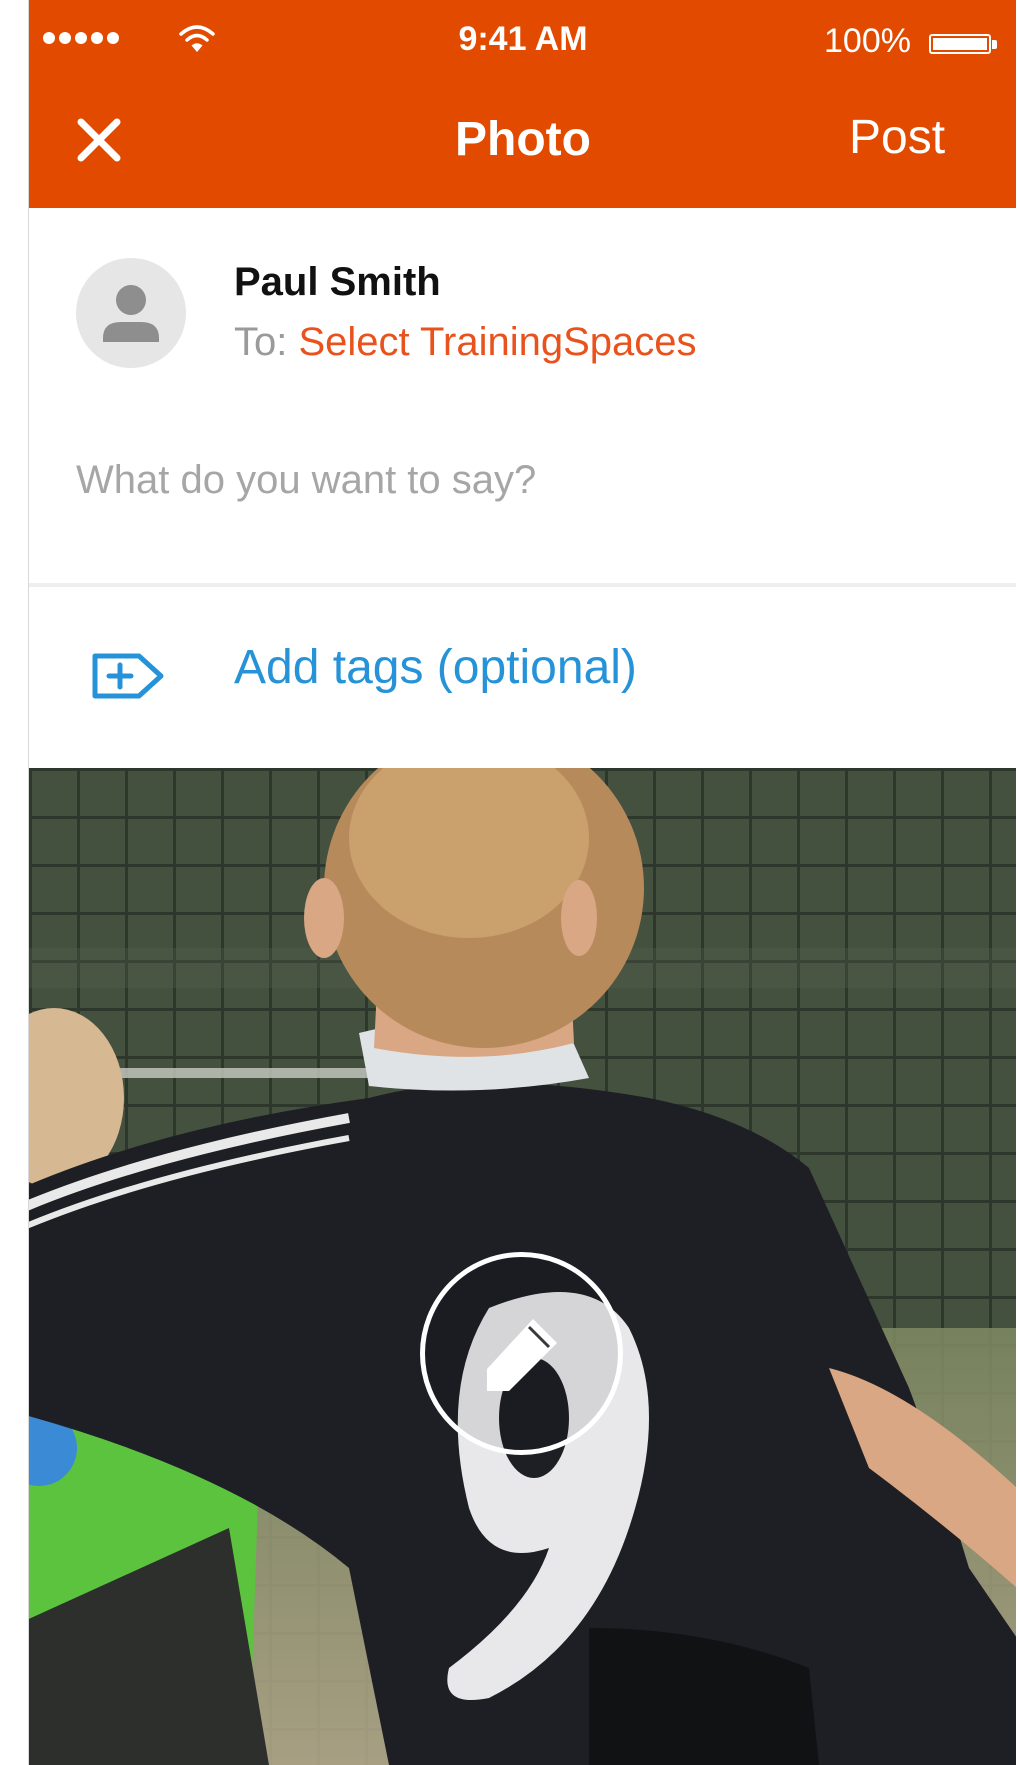  I want to click on status-bar: 9:41 AM 100%, so click(523, 42).